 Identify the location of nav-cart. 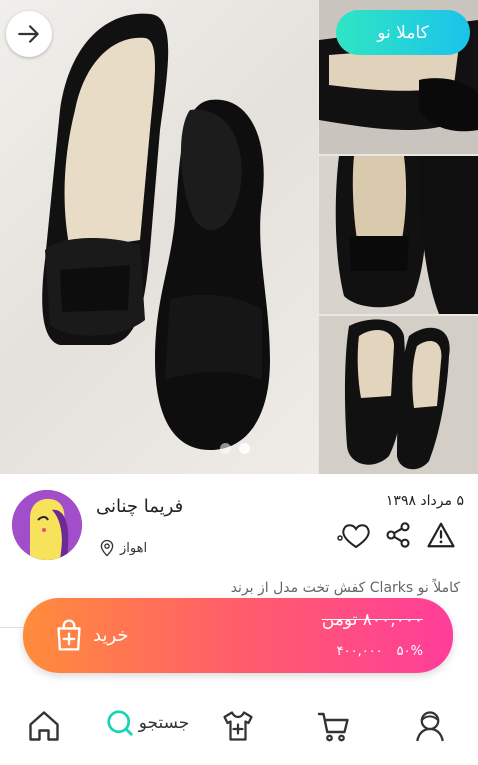
(334, 726).